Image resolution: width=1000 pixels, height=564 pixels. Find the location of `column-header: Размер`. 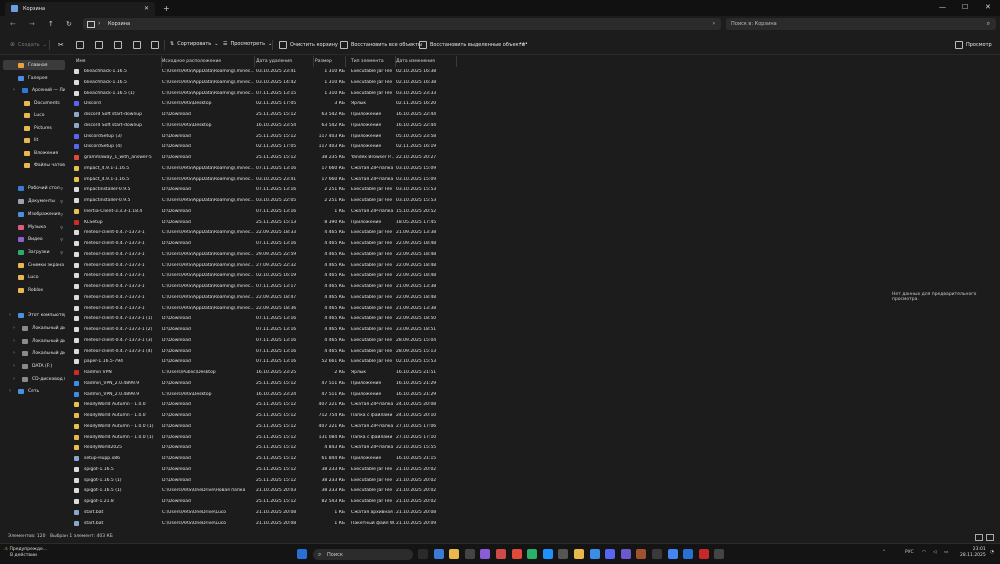

column-header: Размер is located at coordinates (330, 61).